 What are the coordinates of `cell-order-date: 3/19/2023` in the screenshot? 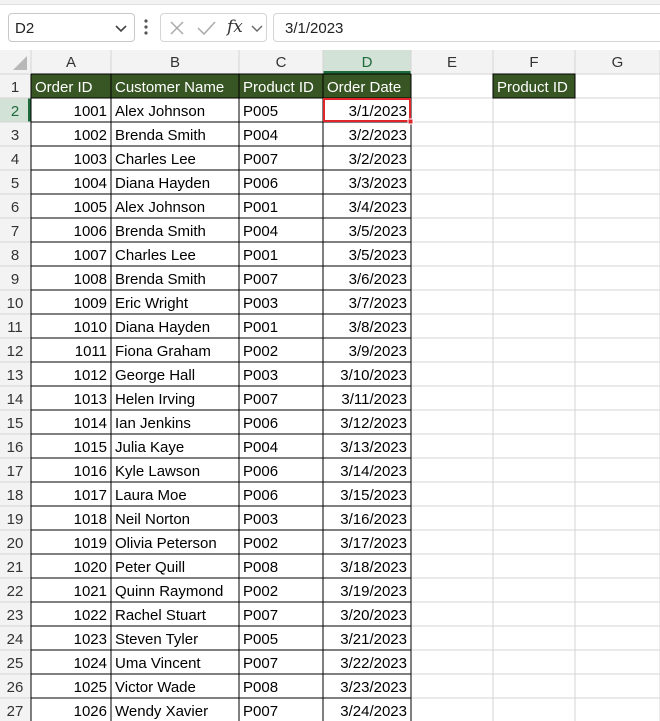 It's located at (373, 591).